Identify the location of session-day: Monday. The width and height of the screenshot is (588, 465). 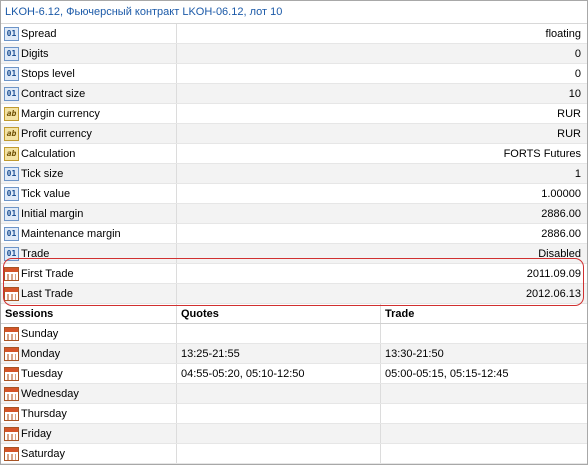
(41, 353).